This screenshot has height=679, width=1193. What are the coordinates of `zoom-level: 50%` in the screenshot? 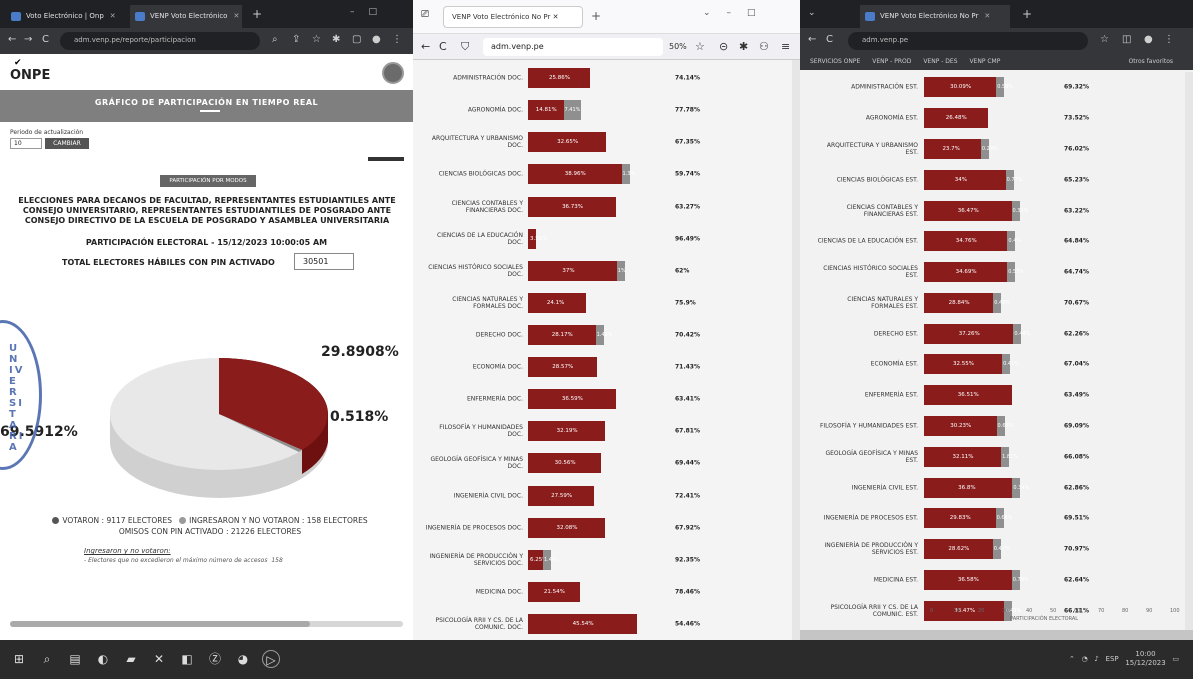 It's located at (678, 46).